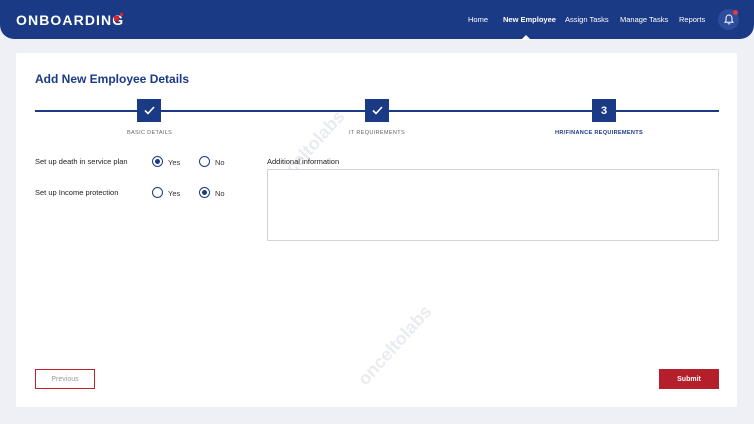 This screenshot has height=424, width=754. What do you see at coordinates (157, 161) in the screenshot?
I see `death-in-service-yes-radio` at bounding box center [157, 161].